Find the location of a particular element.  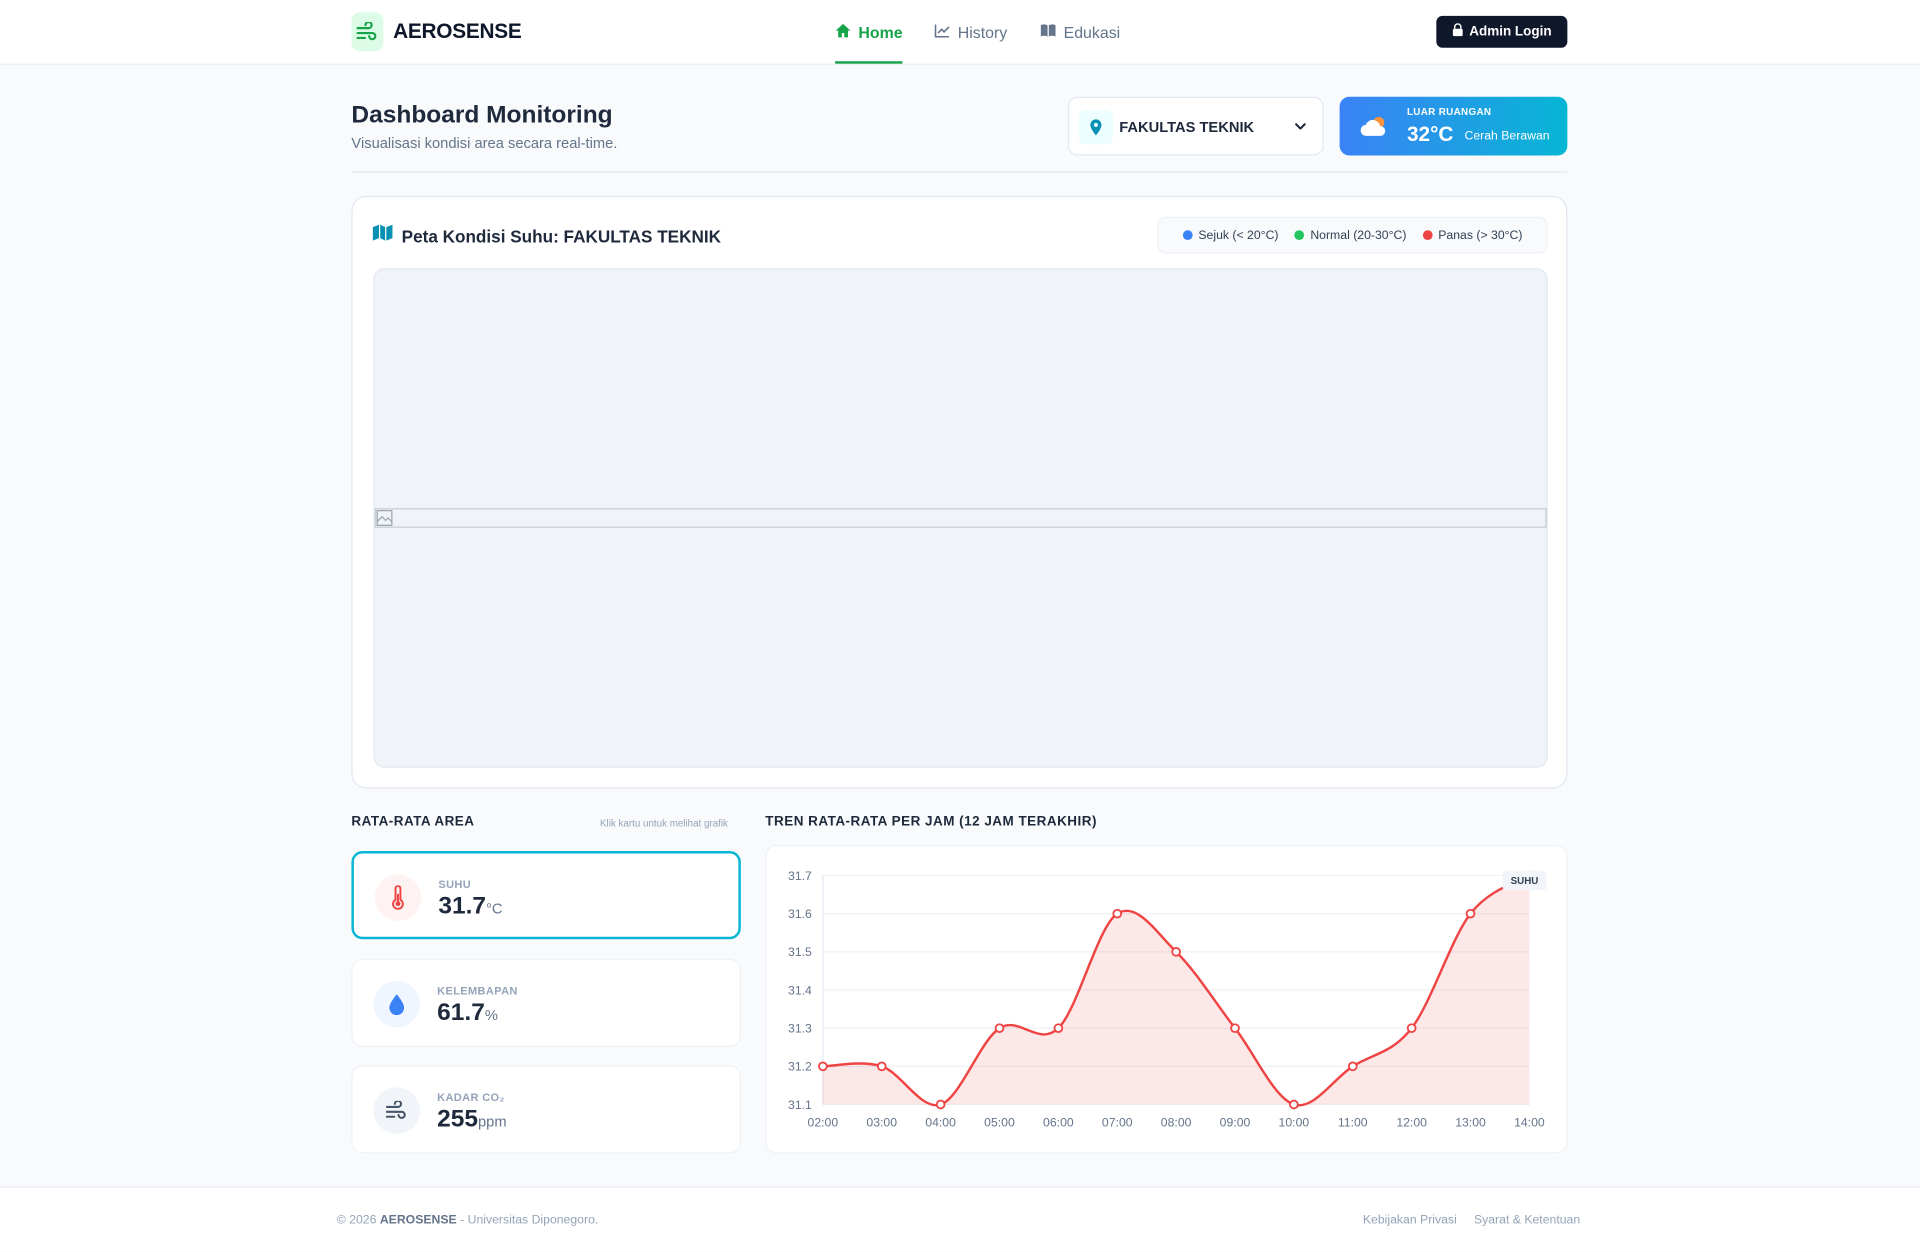

copyright-suffix: - Universitas Diponegoro. is located at coordinates (529, 1220).